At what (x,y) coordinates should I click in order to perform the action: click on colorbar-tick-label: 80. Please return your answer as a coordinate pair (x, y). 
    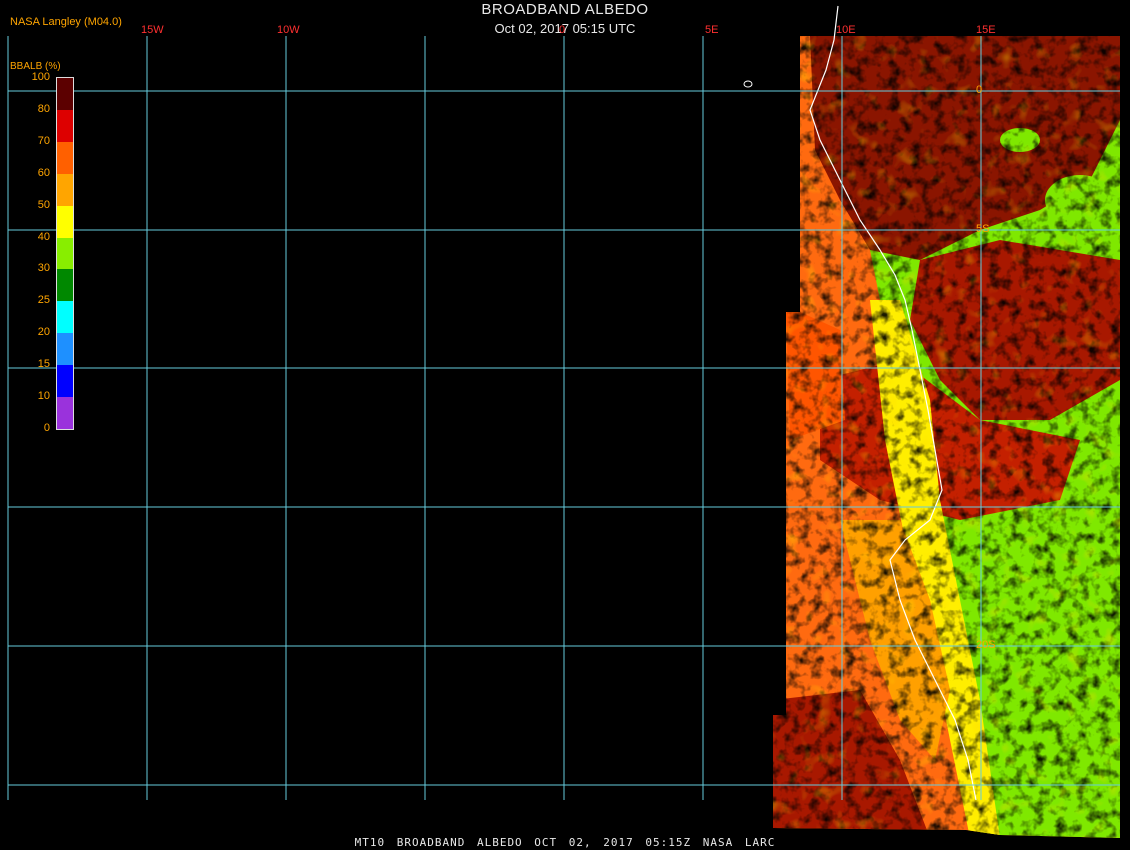
    Looking at the image, I should click on (43, 108).